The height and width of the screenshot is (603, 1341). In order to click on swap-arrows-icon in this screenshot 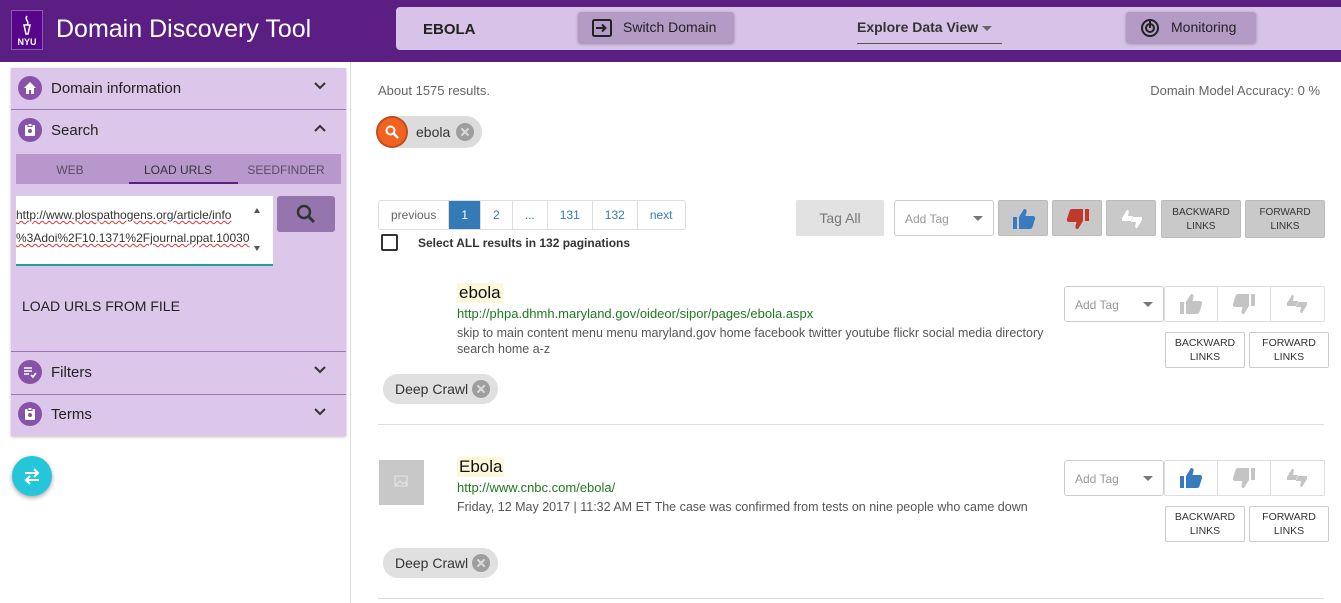, I will do `click(32, 476)`.